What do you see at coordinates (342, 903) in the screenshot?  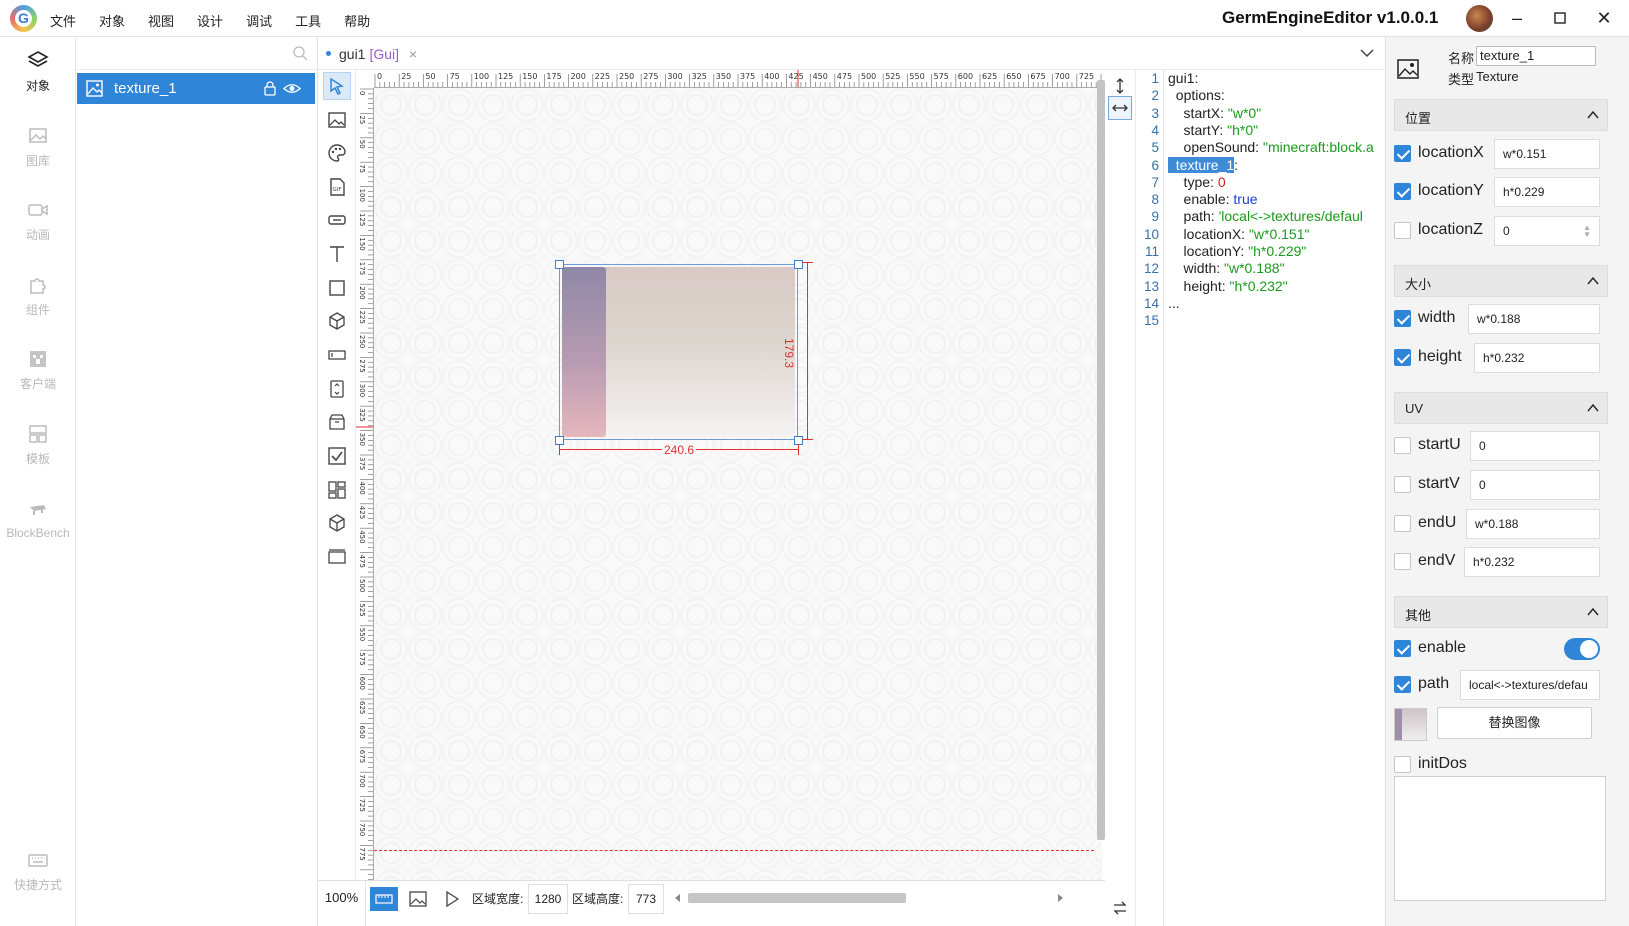 I see `zoom-level: 100%` at bounding box center [342, 903].